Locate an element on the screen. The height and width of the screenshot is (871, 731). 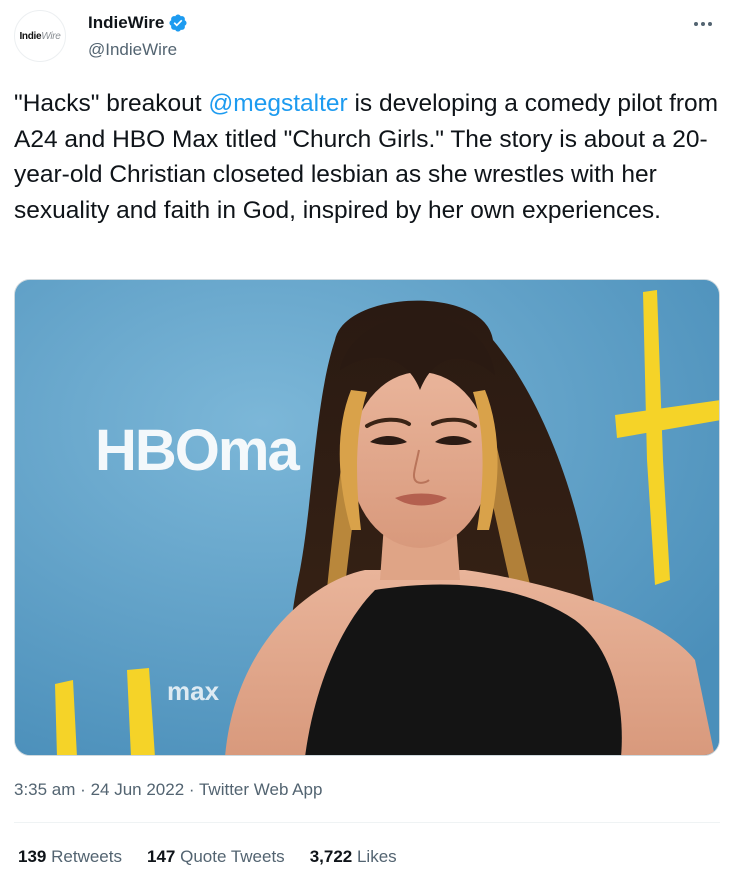
more-options-icon is located at coordinates (703, 24).